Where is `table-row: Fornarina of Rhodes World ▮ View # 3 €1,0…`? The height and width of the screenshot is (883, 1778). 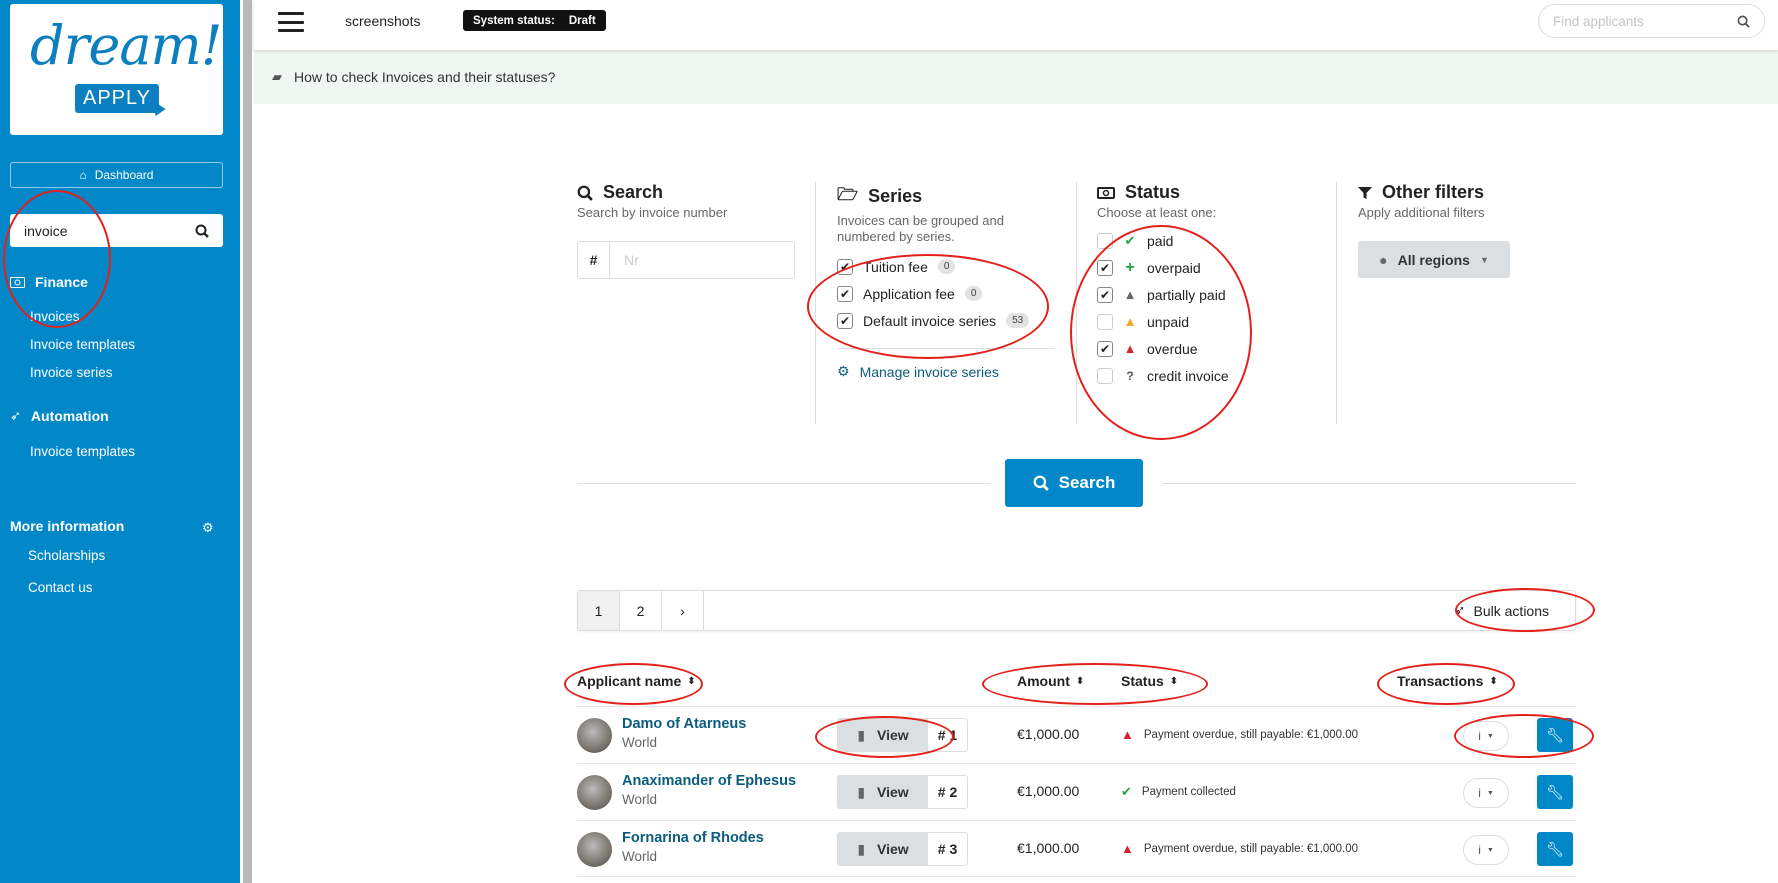 table-row: Fornarina of Rhodes World ▮ View # 3 €1,0… is located at coordinates (1076, 848).